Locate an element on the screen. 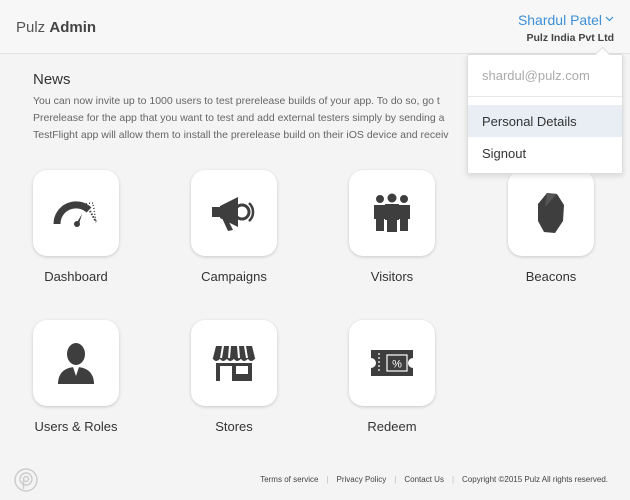 The image size is (630, 500). tile-campaigns: Campaigns is located at coordinates (234, 227).